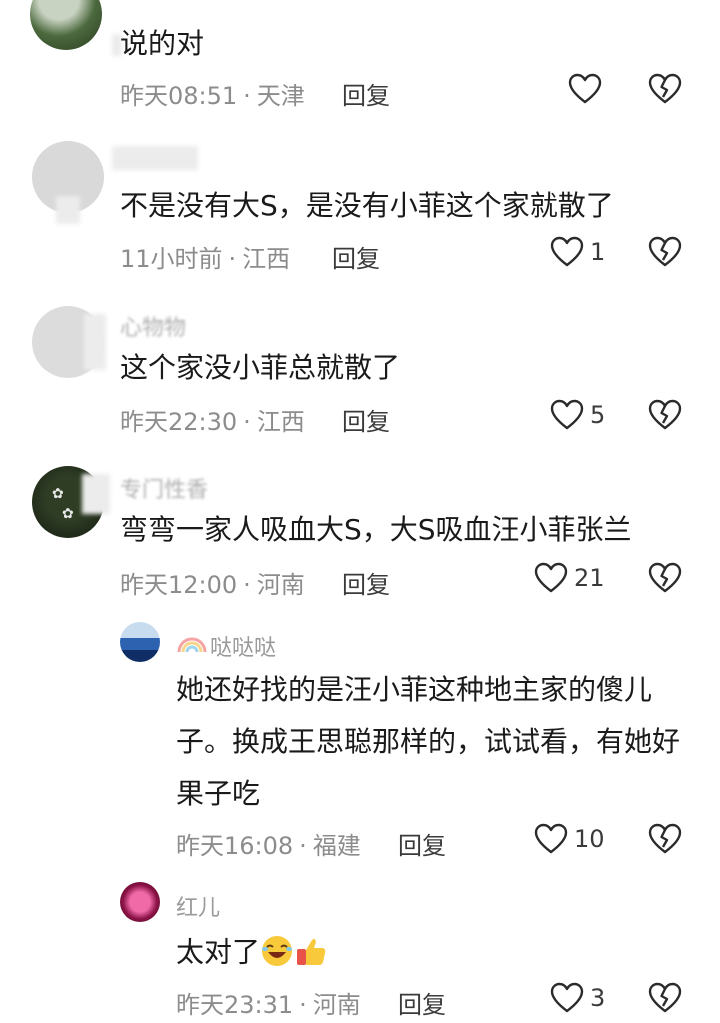 The height and width of the screenshot is (1023, 720). Describe the element at coordinates (260, 367) in the screenshot. I see `comment-text: 这个家没小菲总就散了` at that location.